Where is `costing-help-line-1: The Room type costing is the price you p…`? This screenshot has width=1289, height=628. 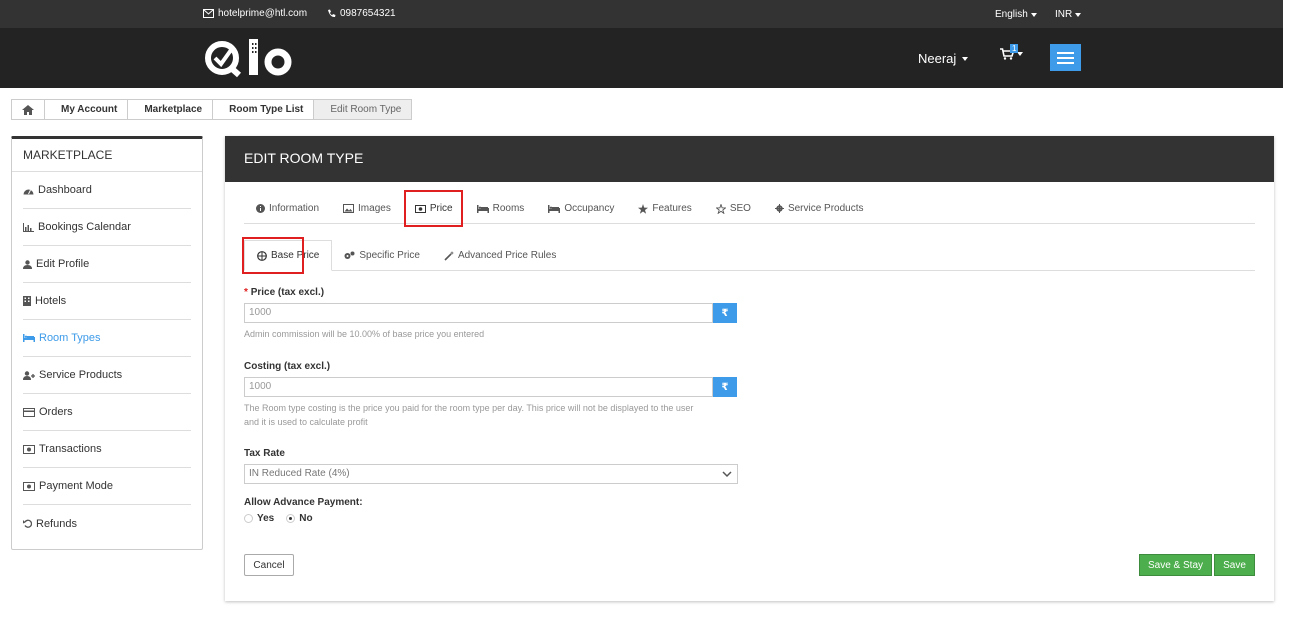 costing-help-line-1: The Room type costing is the price you p… is located at coordinates (469, 408).